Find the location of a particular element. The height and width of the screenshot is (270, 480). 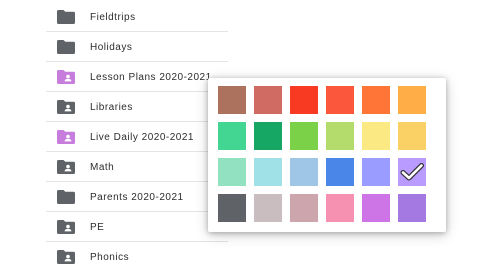

folder-row: Parents 2020-2021 is located at coordinates (114, 197).